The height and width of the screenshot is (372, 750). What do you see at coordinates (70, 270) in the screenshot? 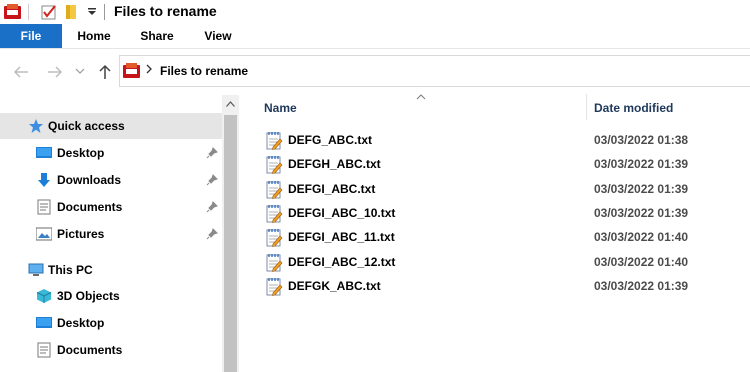
I see `sidebar-item-label: This PC` at bounding box center [70, 270].